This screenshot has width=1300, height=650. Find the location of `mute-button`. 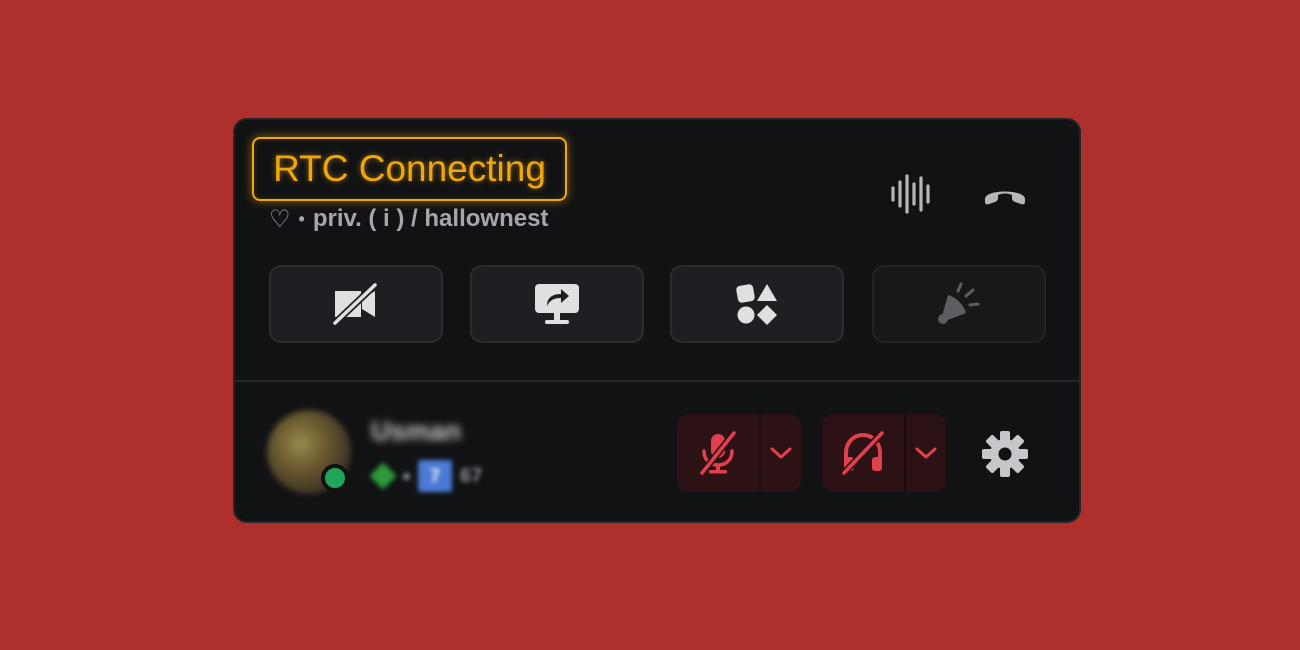

mute-button is located at coordinates (718, 453).